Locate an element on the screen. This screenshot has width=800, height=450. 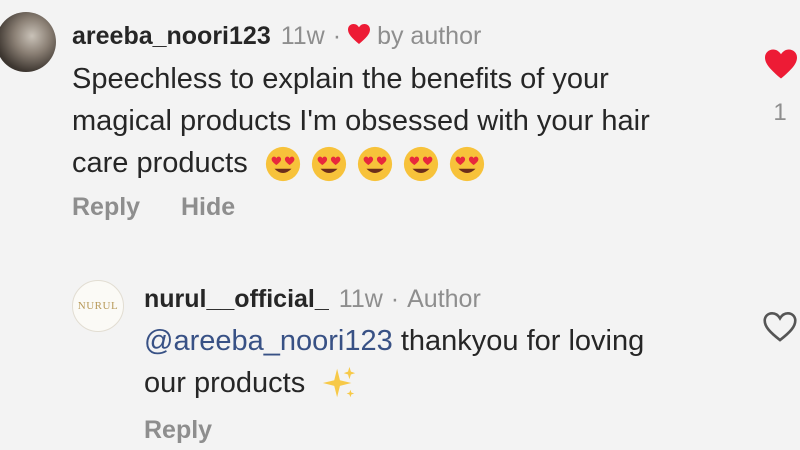
mention-link: @areeba_noori123 is located at coordinates (268, 341).